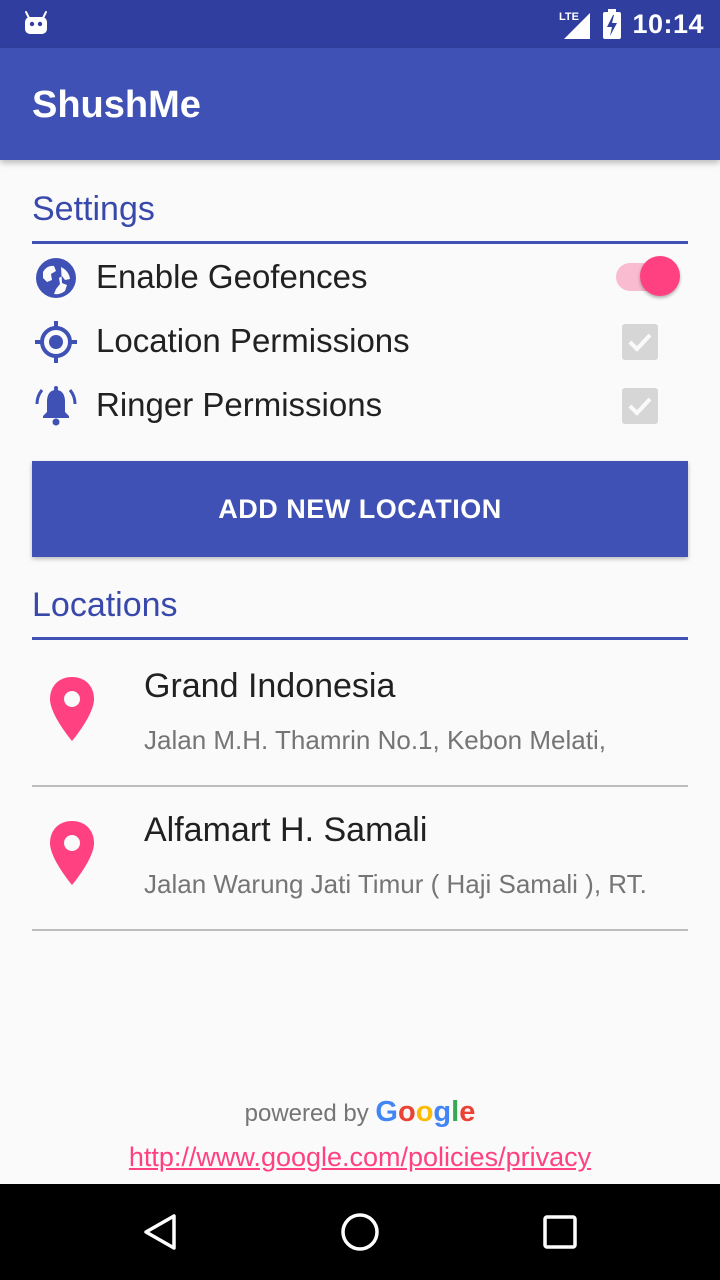  I want to click on settings-header: Settings, so click(93, 209).